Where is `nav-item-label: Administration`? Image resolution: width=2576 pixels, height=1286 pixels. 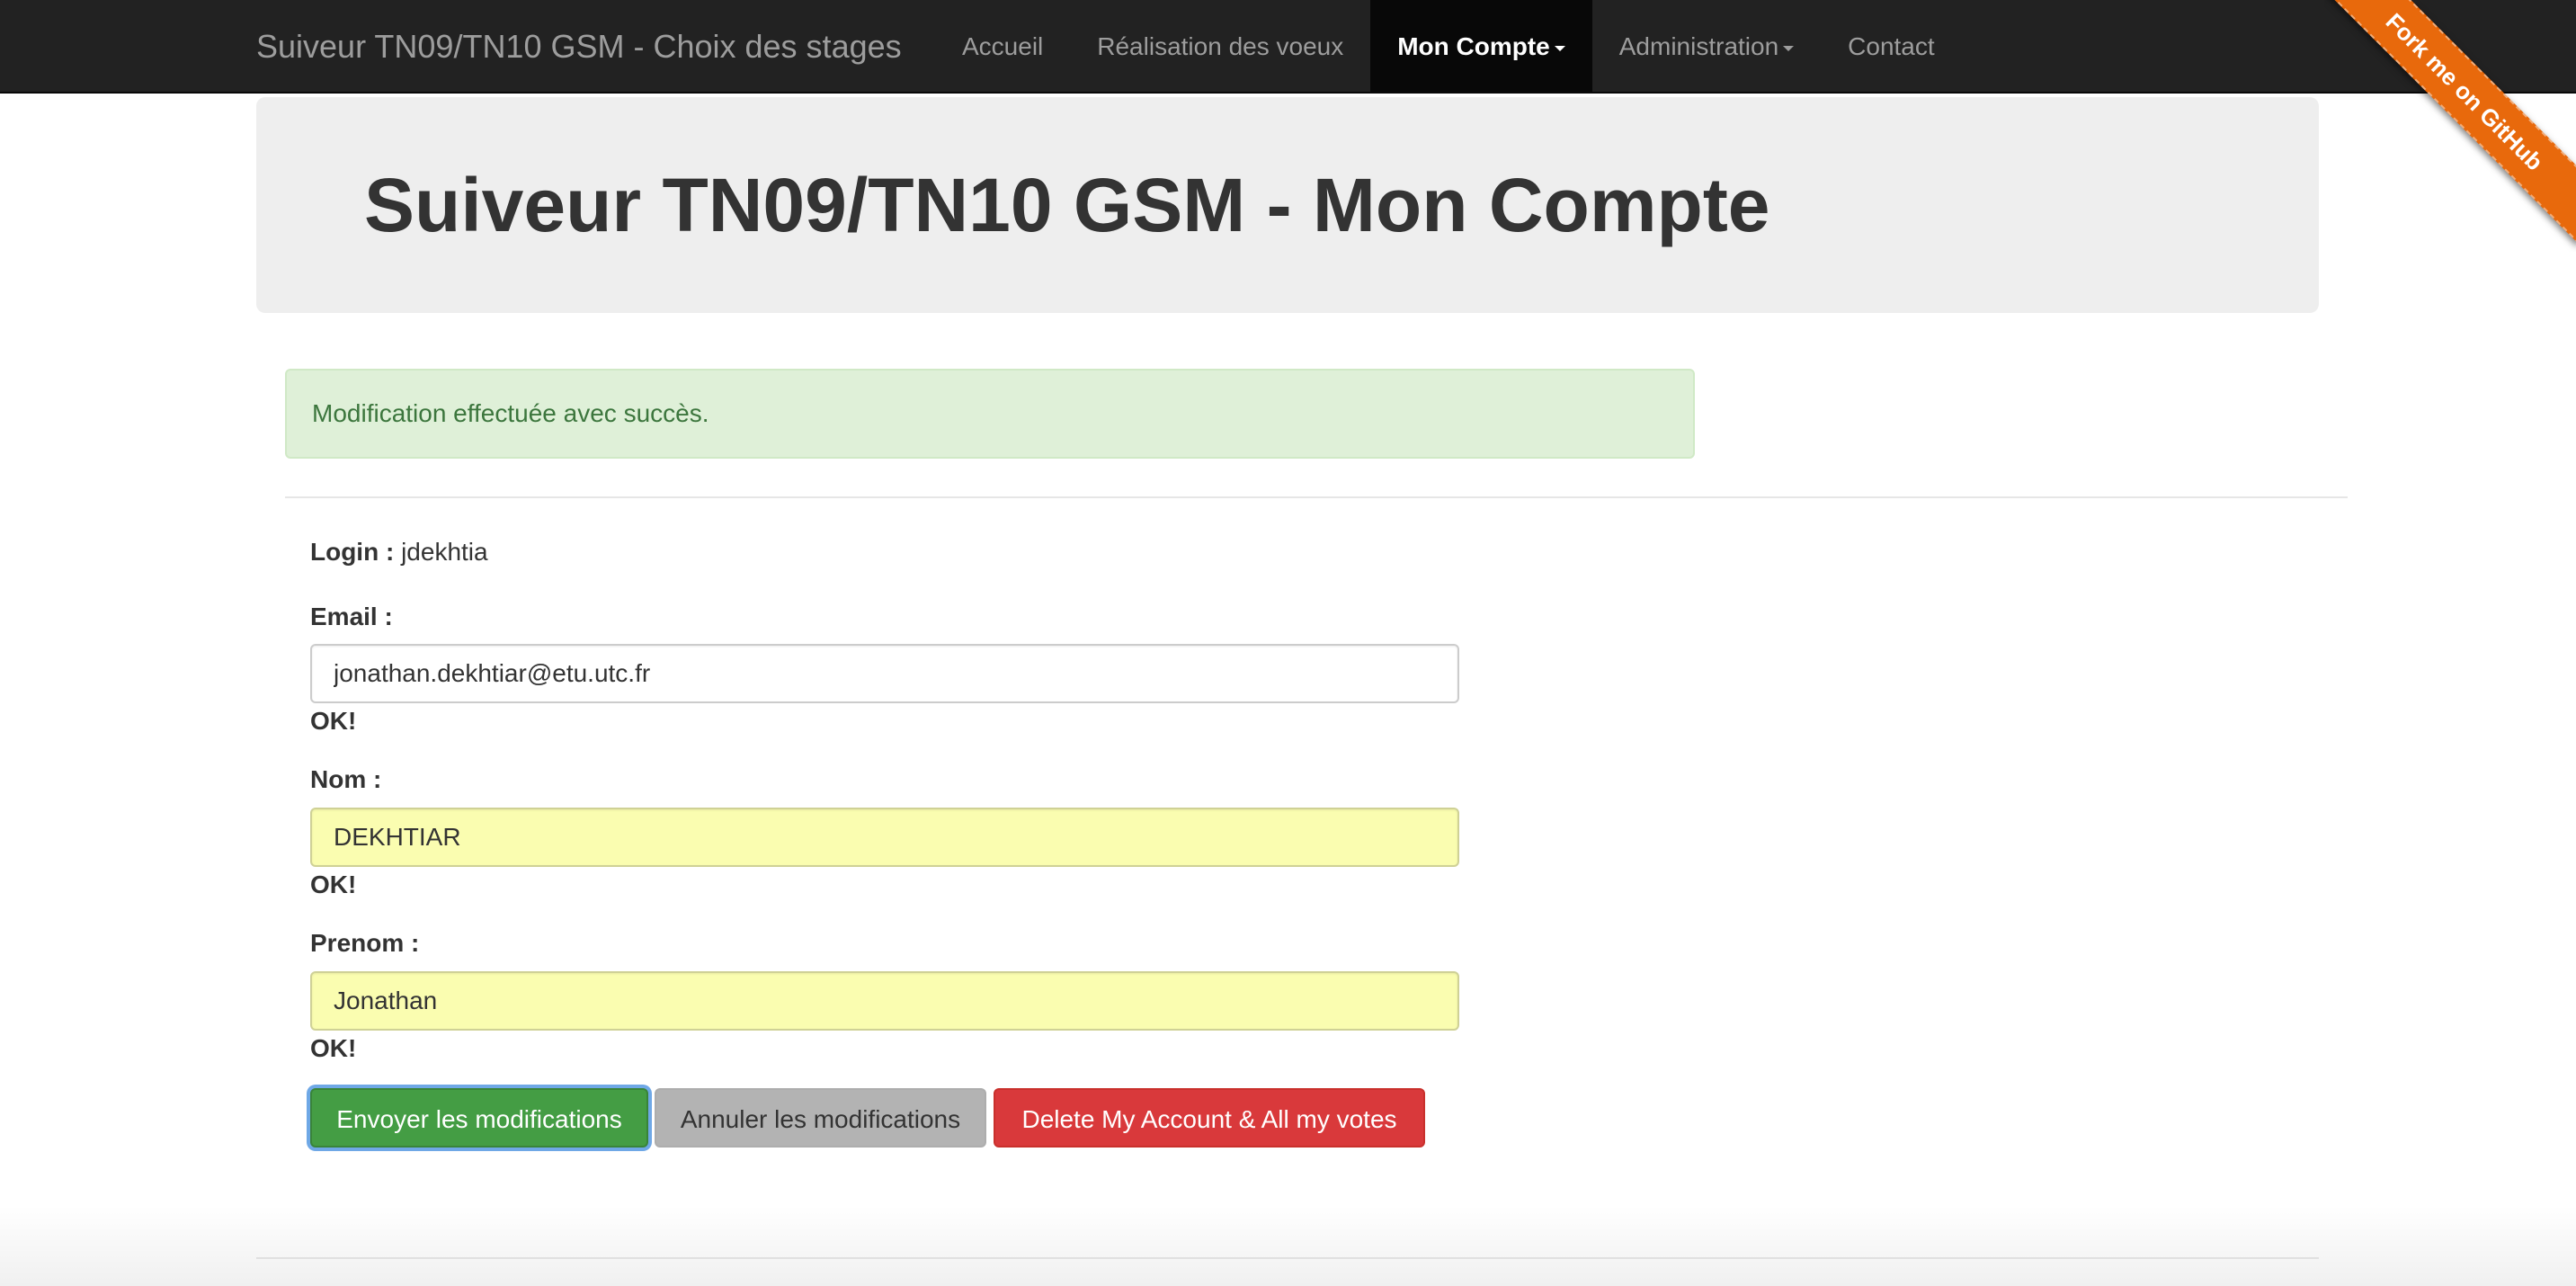 nav-item-label: Administration is located at coordinates (1699, 46).